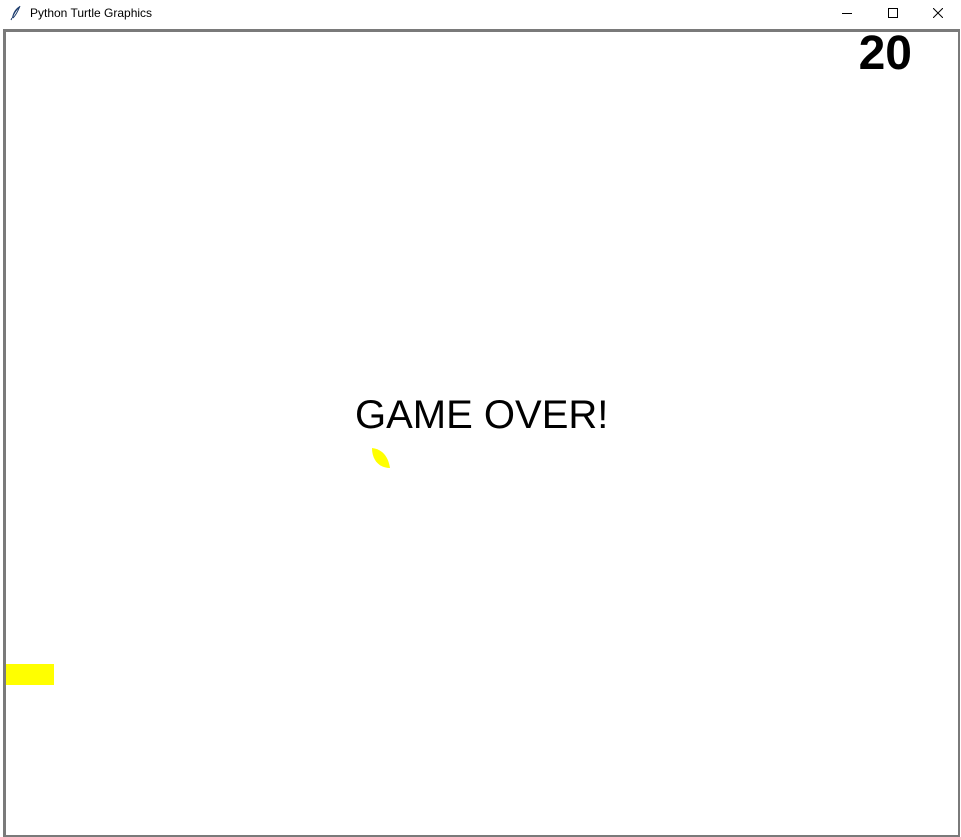 The width and height of the screenshot is (961, 837). What do you see at coordinates (480, 13) in the screenshot?
I see `title-bar: Python Turtle Graphics` at bounding box center [480, 13].